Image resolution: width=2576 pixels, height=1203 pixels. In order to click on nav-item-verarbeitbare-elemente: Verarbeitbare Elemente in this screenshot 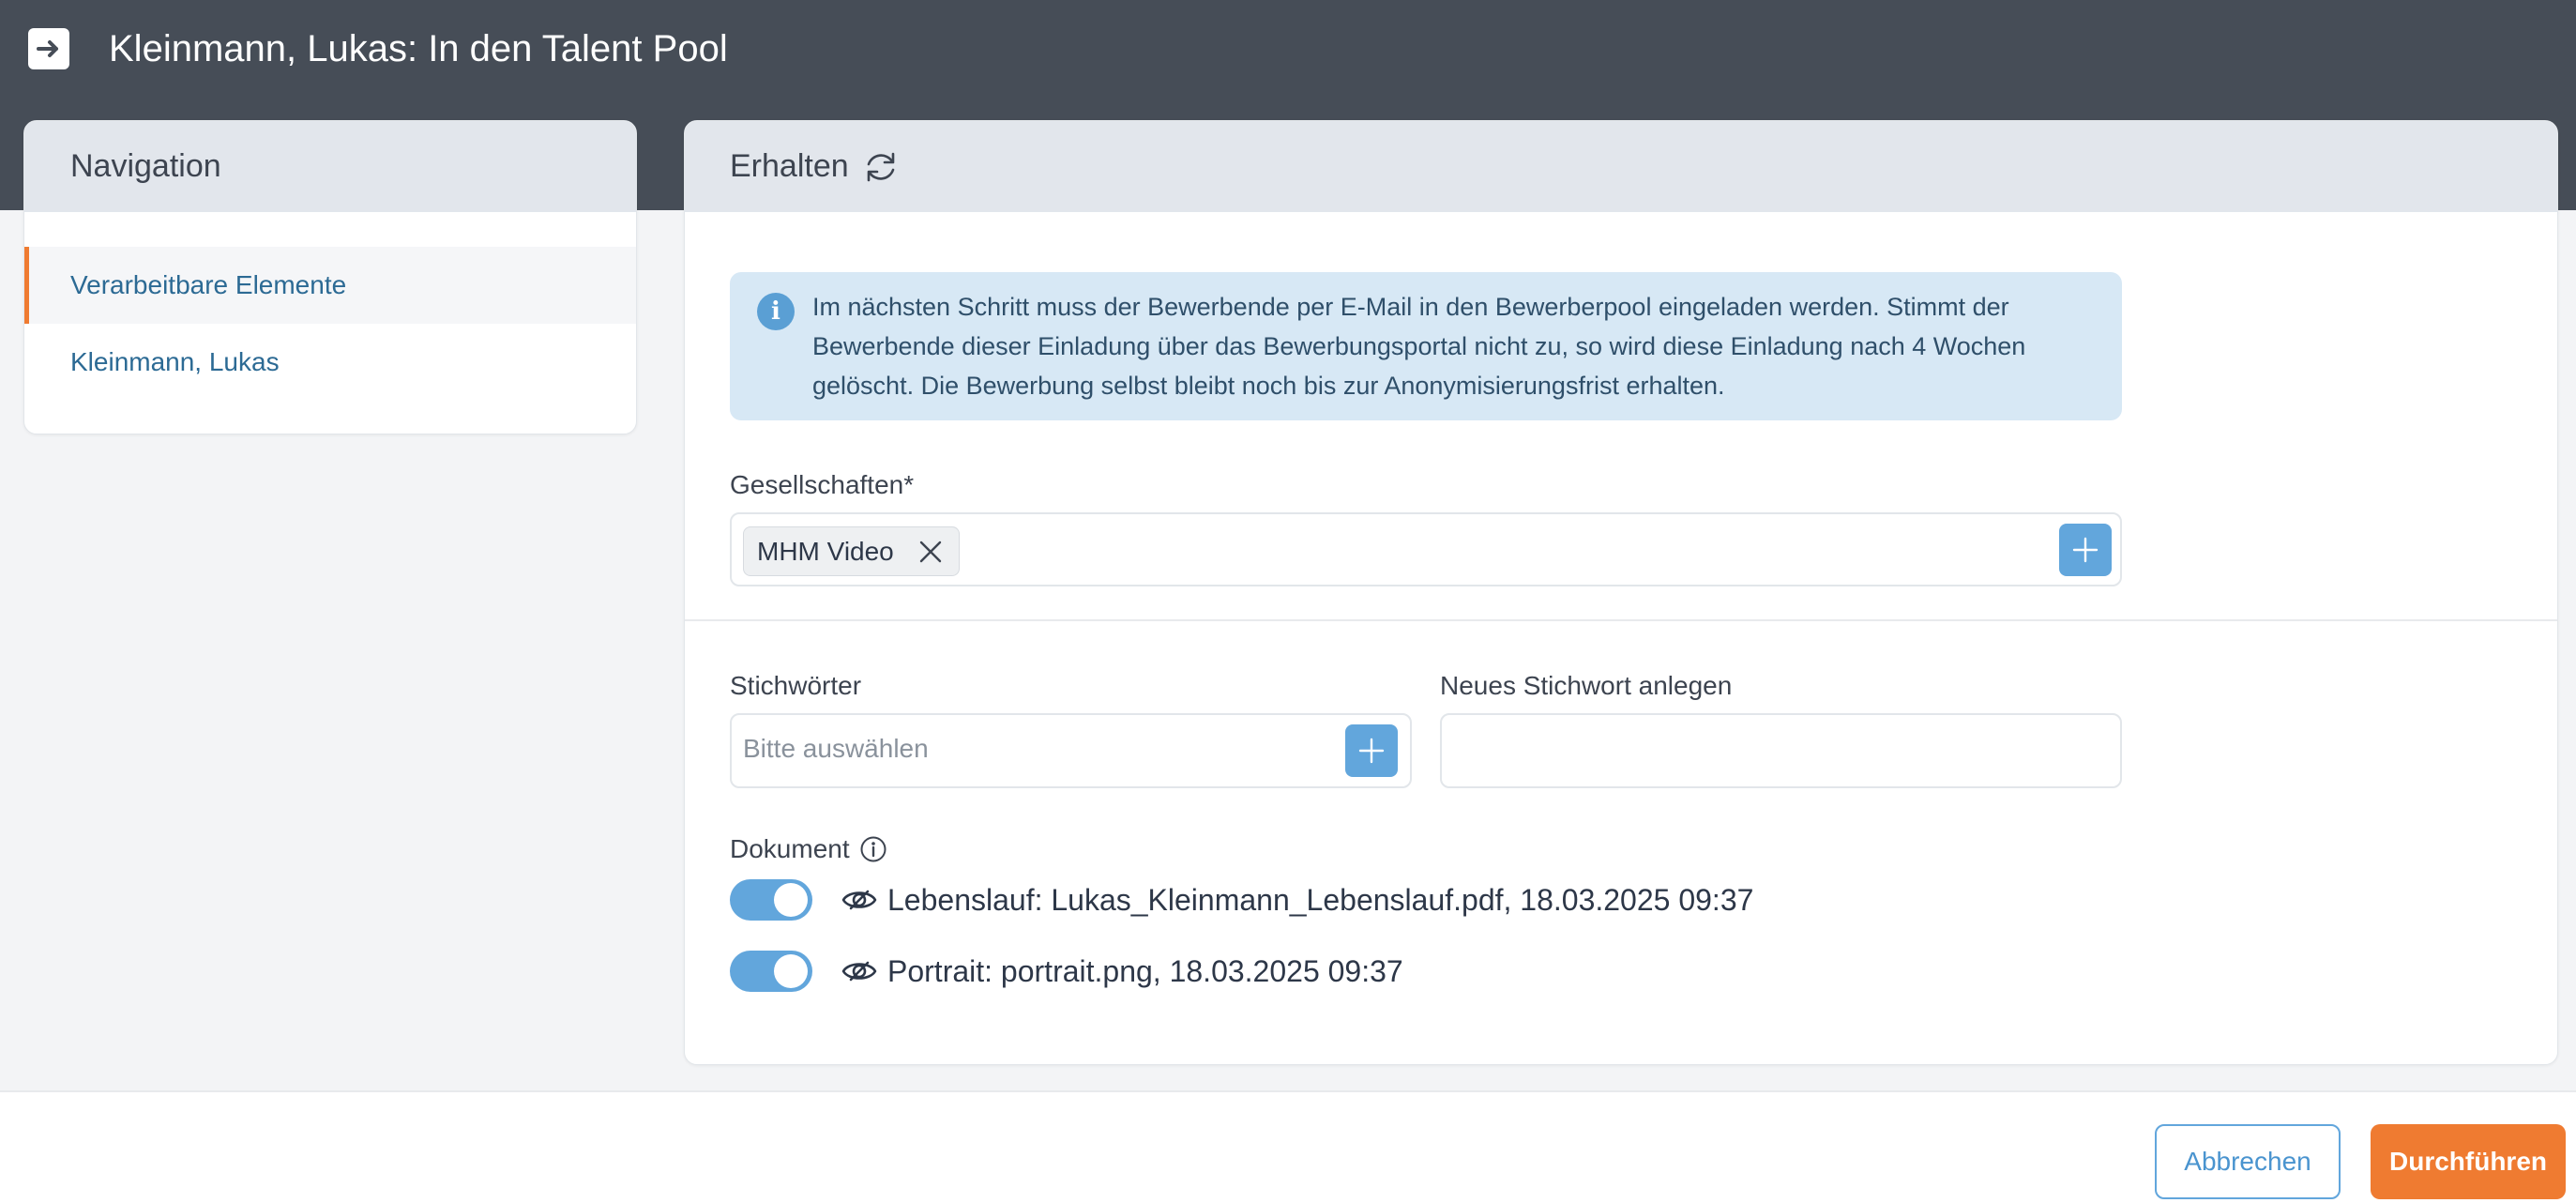, I will do `click(330, 285)`.